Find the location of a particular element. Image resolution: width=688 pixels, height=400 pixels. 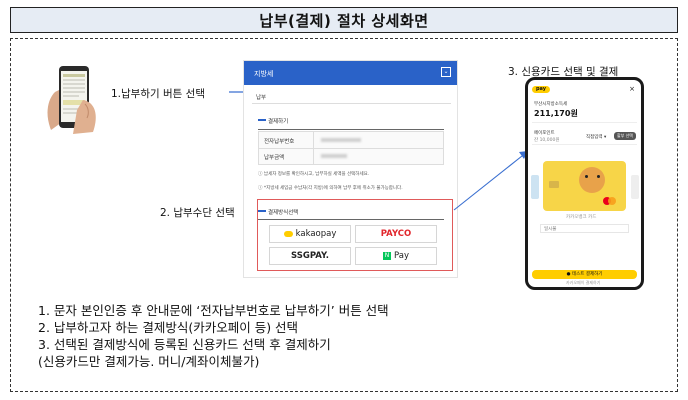

payment-info-table: 전자납부번호 납부금액 is located at coordinates (351, 148).